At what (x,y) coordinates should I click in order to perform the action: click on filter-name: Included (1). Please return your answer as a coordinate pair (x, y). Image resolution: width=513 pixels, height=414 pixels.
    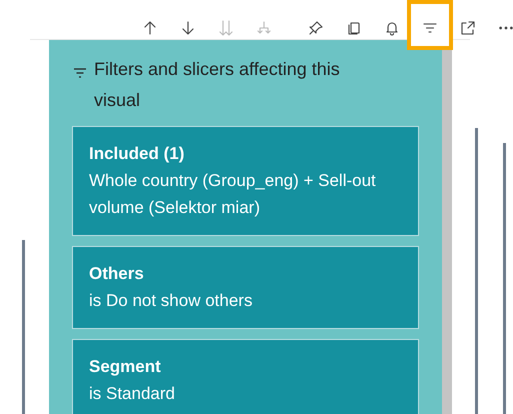
    Looking at the image, I should click on (137, 154).